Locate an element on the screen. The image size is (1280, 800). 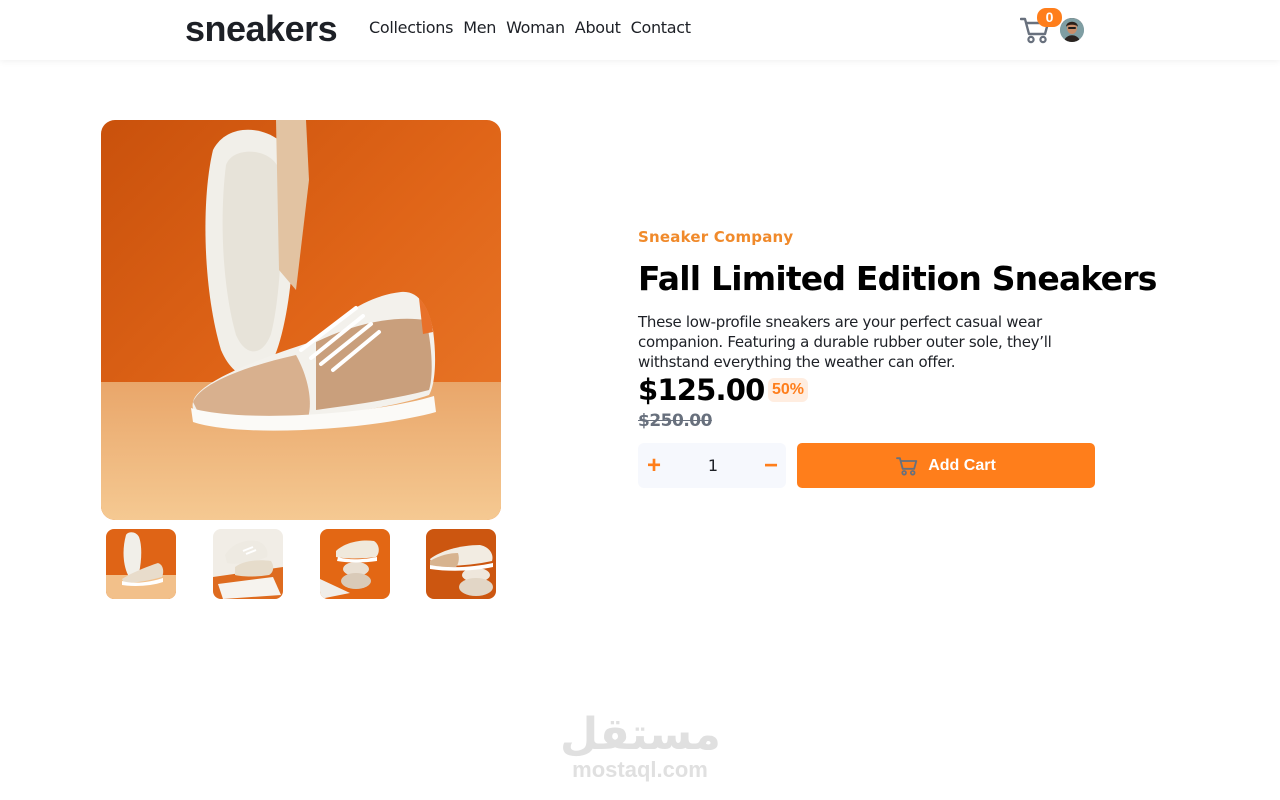
nav-collections: Collections is located at coordinates (411, 28).